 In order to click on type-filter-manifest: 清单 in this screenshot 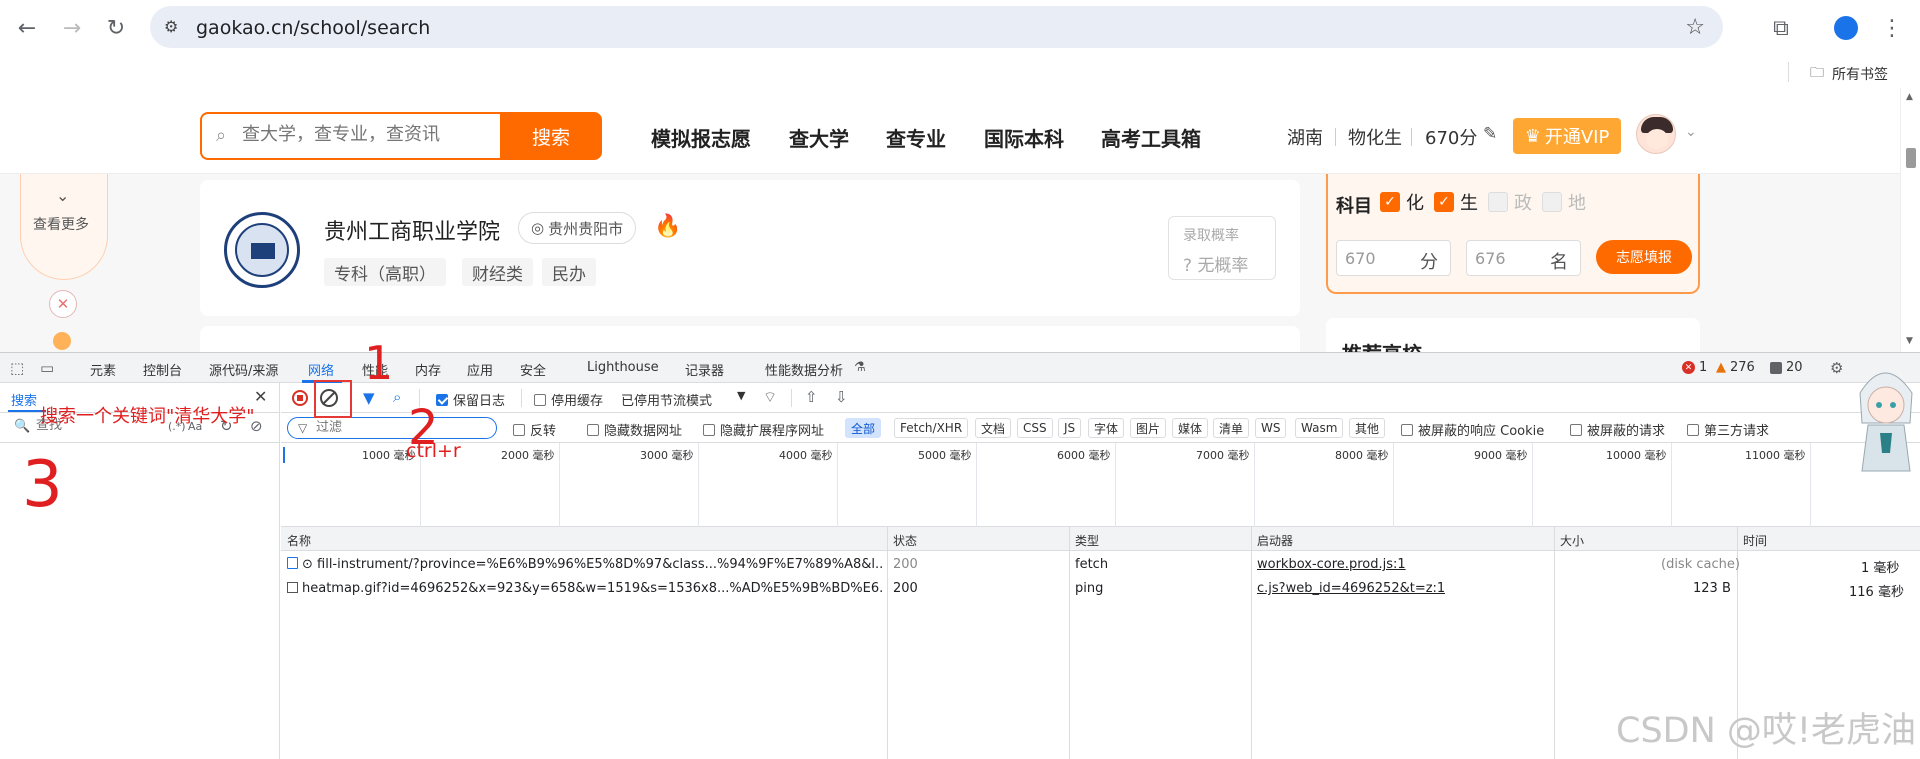, I will do `click(1231, 428)`.